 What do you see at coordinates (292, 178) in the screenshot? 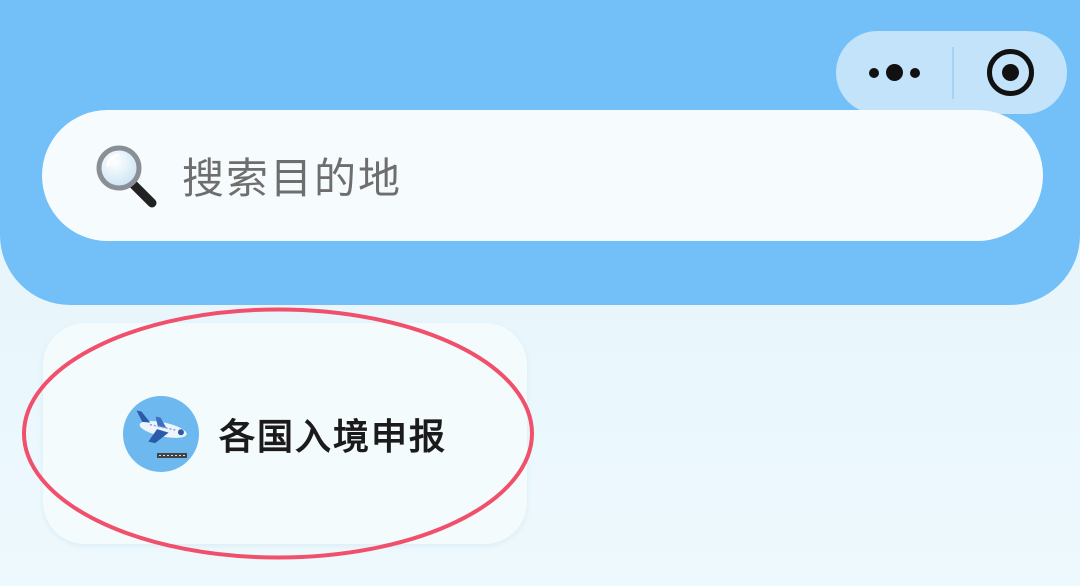
I see `search-placeholder: 搜索目的地` at bounding box center [292, 178].